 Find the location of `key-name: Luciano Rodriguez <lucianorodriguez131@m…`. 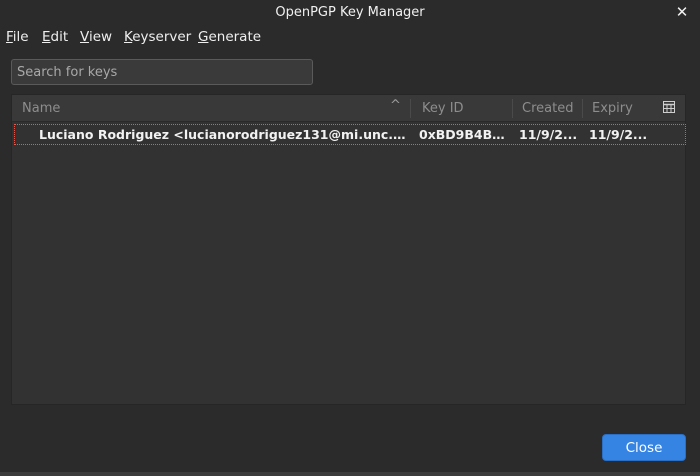

key-name: Luciano Rodriguez <lucianorodriguez131@m… is located at coordinates (225, 134).